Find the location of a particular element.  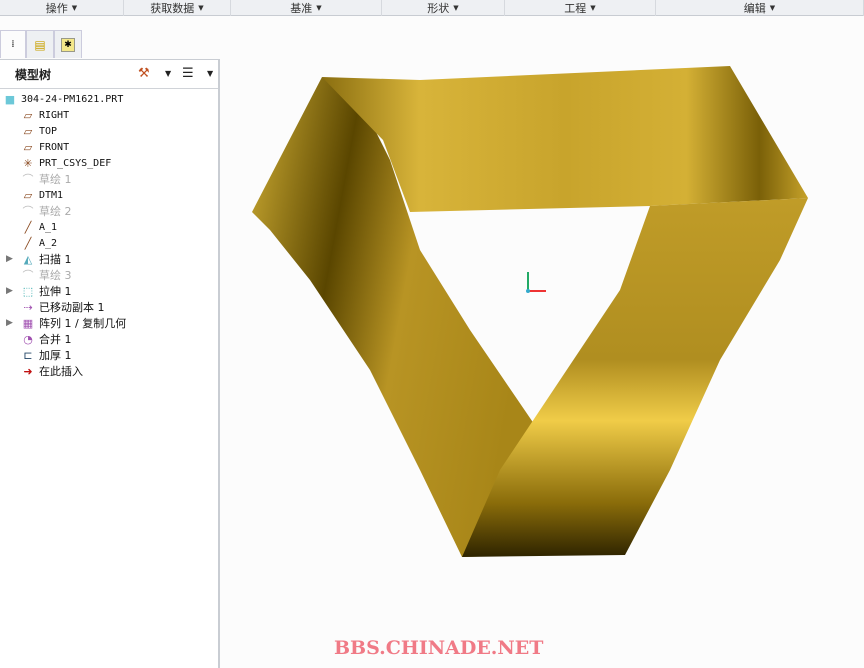

pattern-icon: ▦ is located at coordinates (28, 323).